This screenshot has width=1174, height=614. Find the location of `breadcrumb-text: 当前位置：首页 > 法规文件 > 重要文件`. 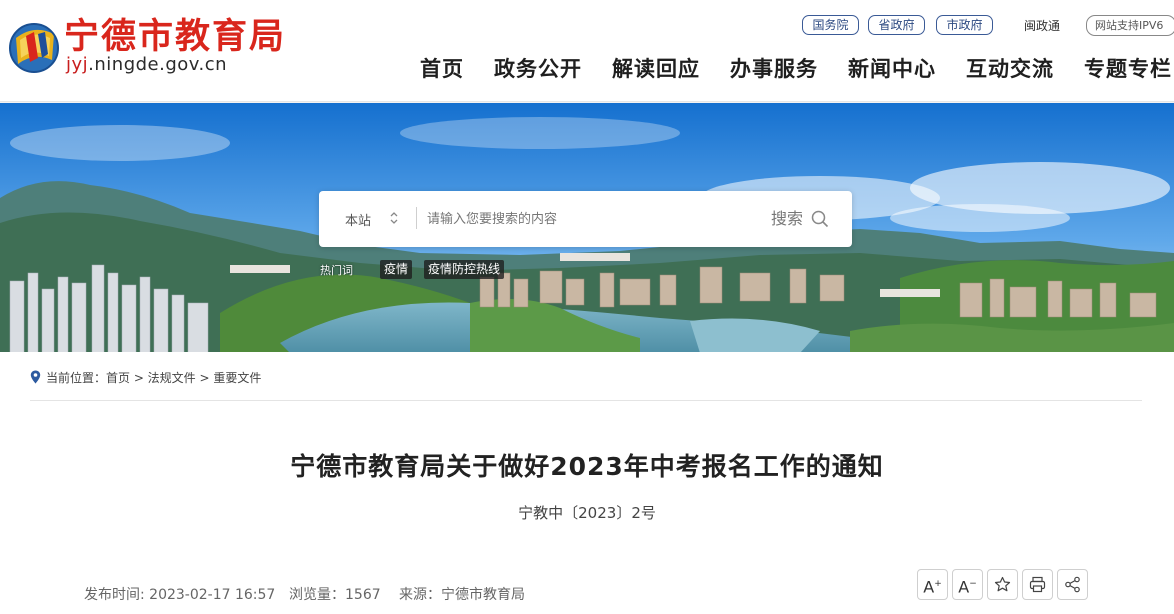

breadcrumb-text: 当前位置：首页 > 法规文件 > 重要文件 is located at coordinates (153, 377).